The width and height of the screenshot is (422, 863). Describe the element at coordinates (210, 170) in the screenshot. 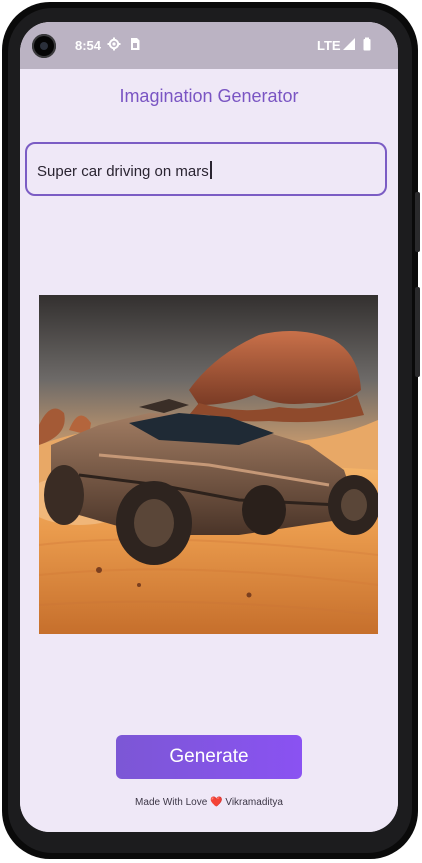

I see `text-caret` at that location.